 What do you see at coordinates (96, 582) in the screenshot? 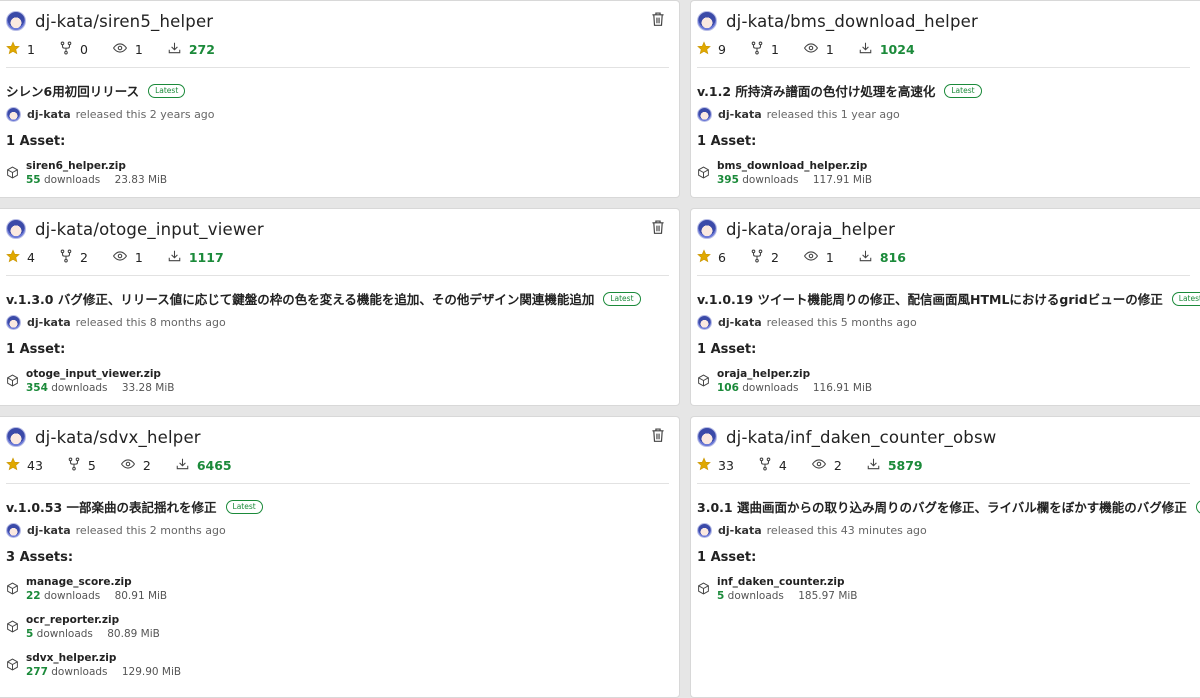
I see `asset-filename: manage_score.zip` at bounding box center [96, 582].